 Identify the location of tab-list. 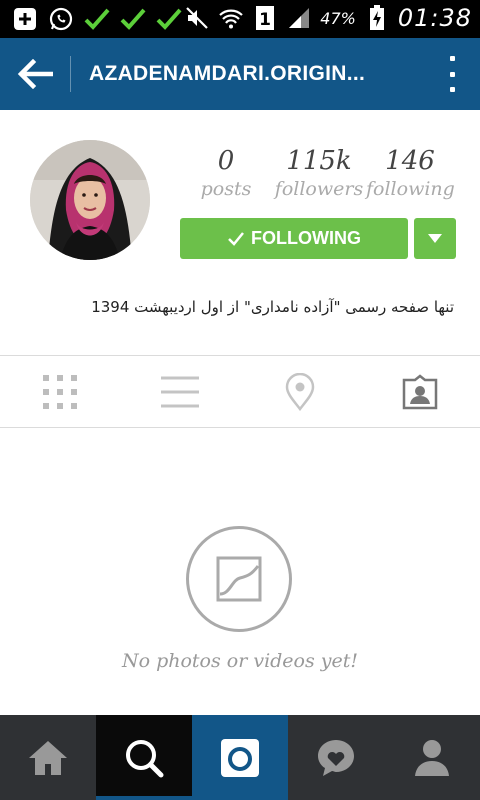
(180, 391).